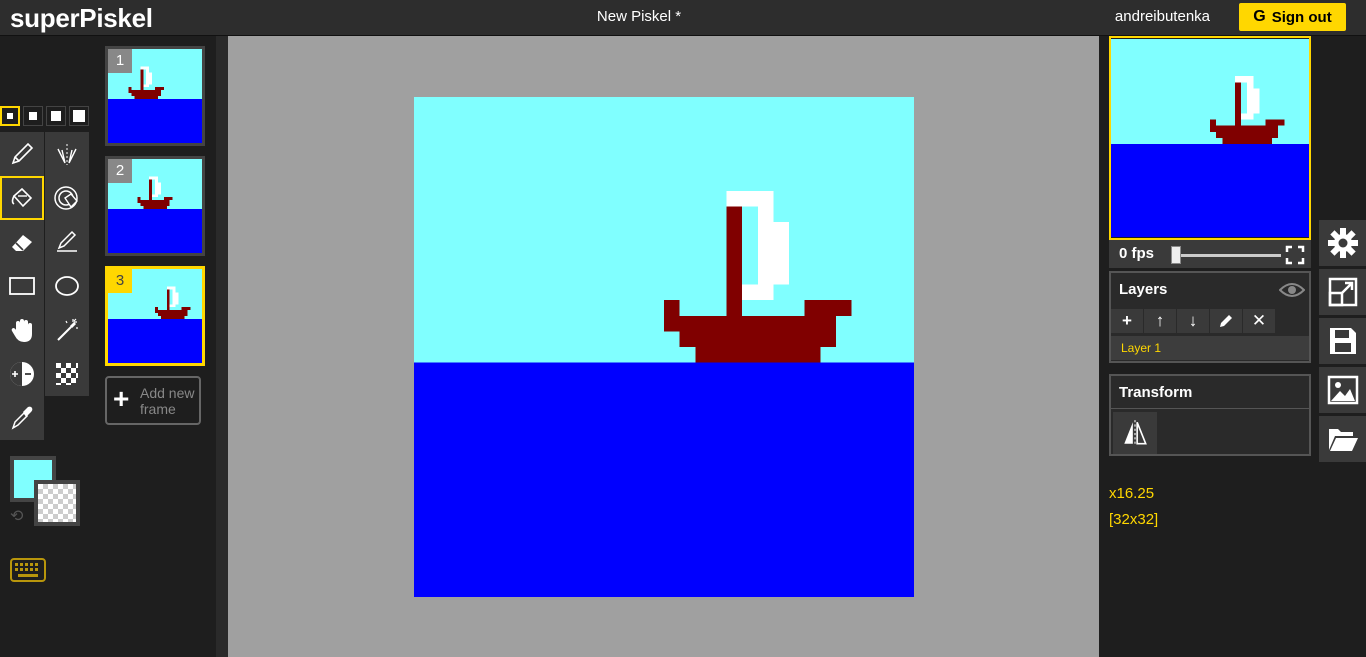  I want to click on move-tool, so click(22, 330).